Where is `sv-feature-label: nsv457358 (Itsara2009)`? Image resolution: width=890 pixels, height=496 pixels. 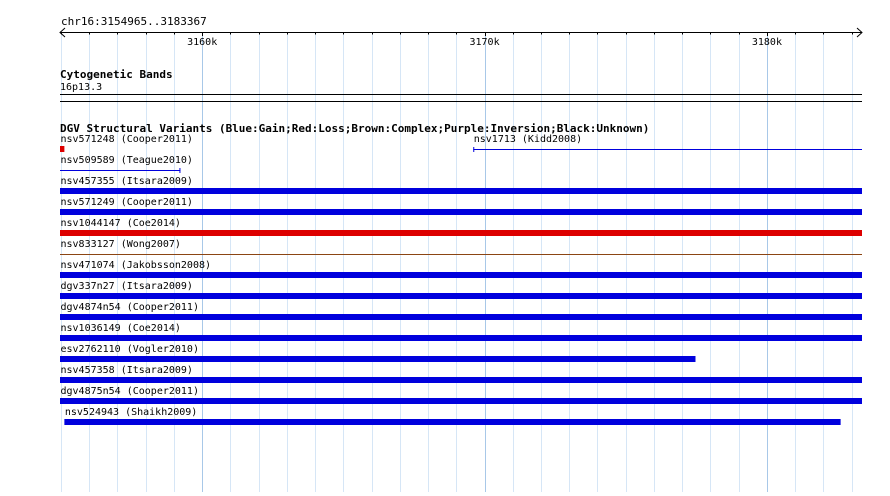 sv-feature-label: nsv457358 (Itsara2009) is located at coordinates (127, 370).